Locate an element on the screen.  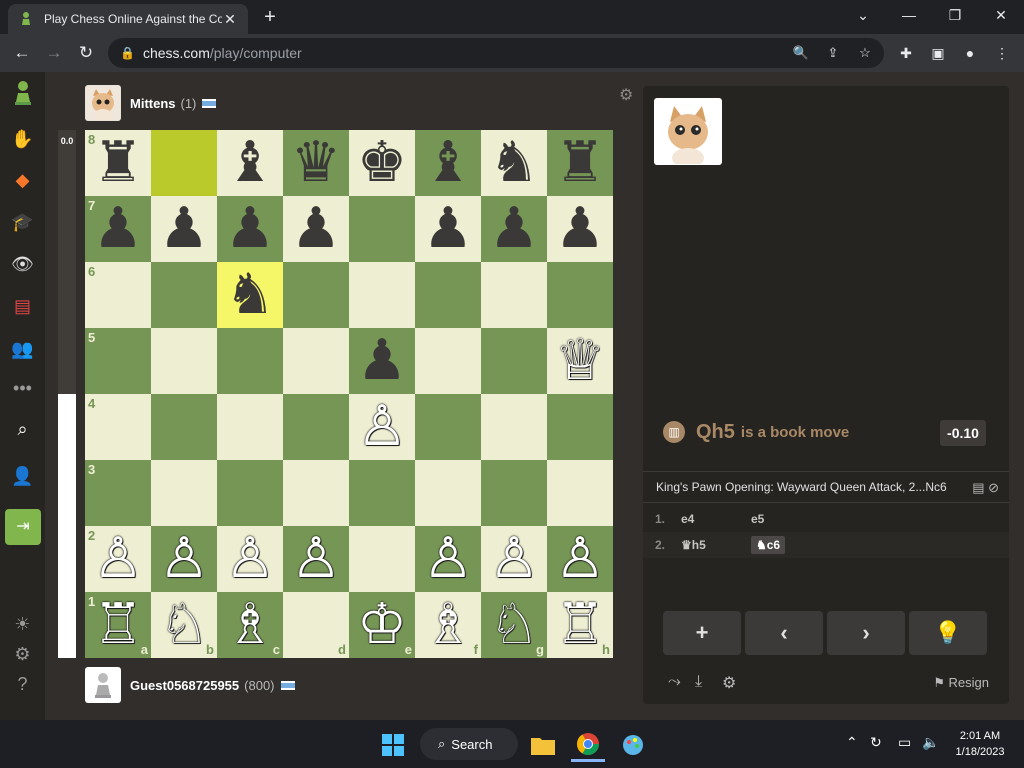
chess-piece-d2: ♙ is located at coordinates (316, 559).